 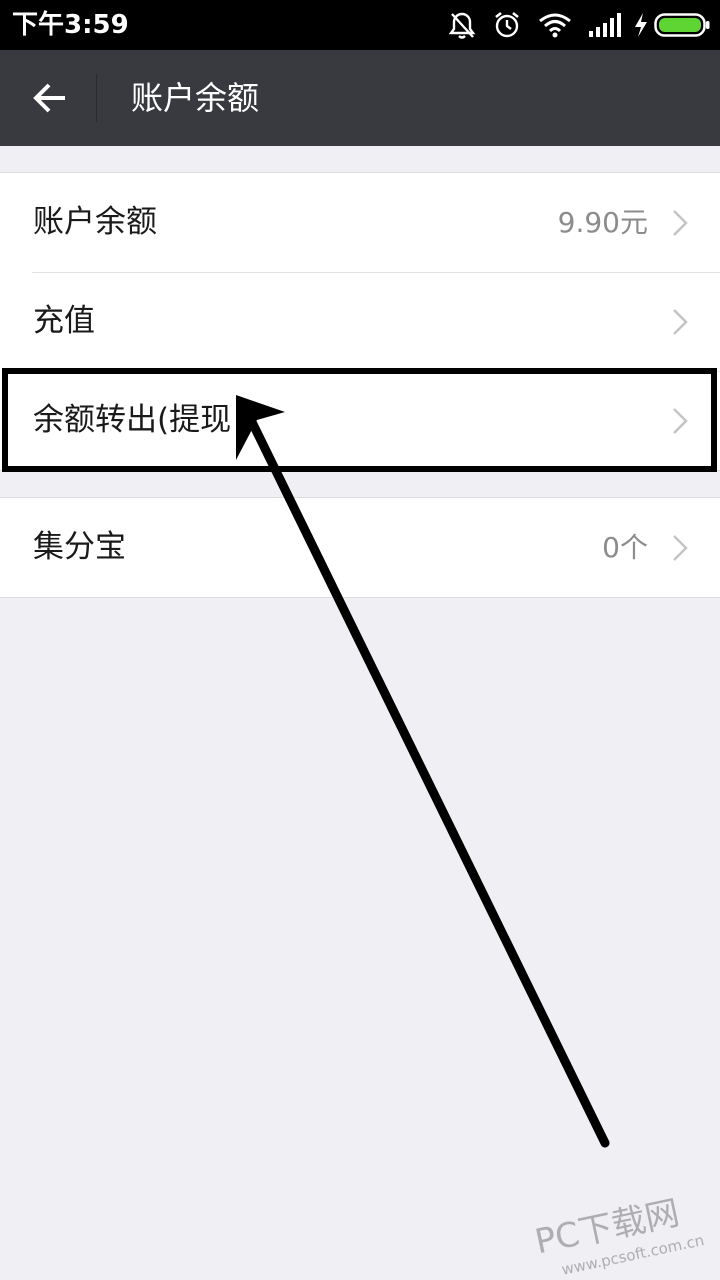 I want to click on app-bar: 账户余额, so click(x=360, y=98).